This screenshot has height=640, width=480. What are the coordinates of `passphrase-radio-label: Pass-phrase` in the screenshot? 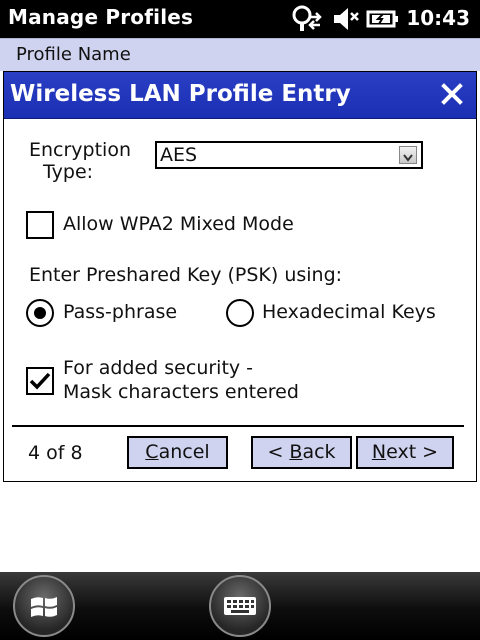 It's located at (120, 312).